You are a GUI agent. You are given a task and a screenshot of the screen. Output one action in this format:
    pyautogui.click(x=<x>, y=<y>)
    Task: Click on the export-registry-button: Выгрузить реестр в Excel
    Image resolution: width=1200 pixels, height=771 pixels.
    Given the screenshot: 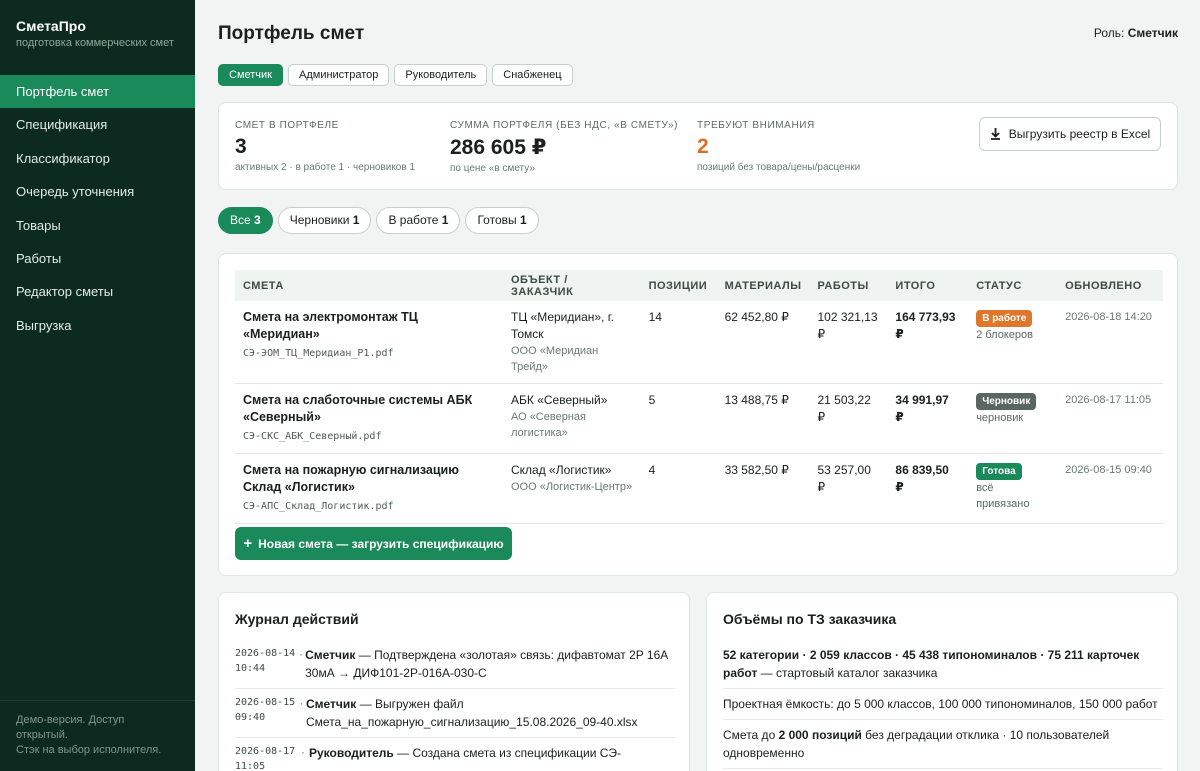 What is the action you would take?
    pyautogui.click(x=1070, y=134)
    